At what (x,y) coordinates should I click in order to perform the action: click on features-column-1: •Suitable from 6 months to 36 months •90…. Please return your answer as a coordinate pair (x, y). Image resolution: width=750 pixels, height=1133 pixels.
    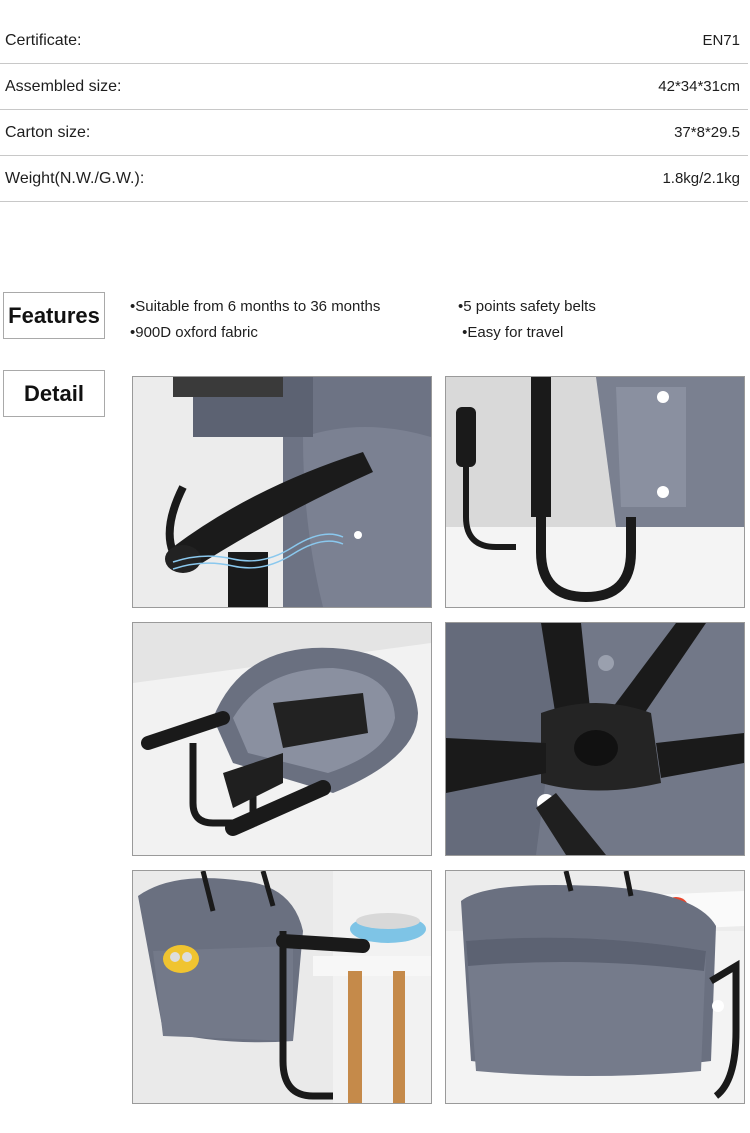
    Looking at the image, I should click on (255, 320).